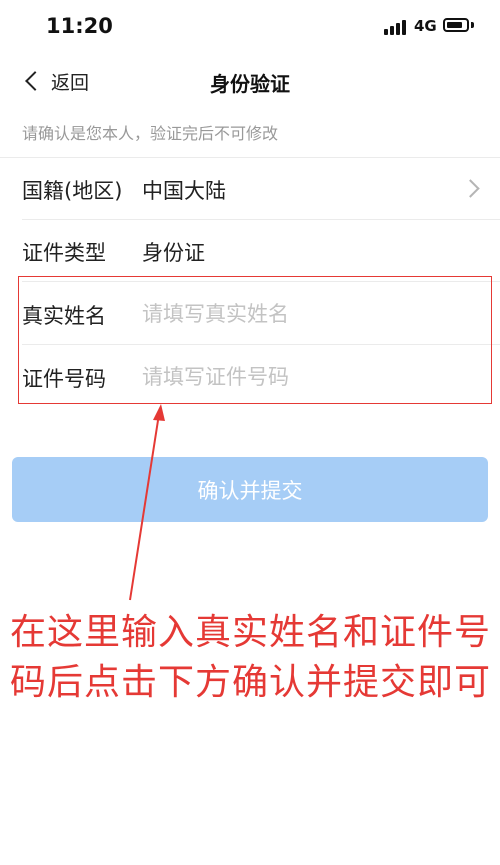 The height and width of the screenshot is (865, 500). Describe the element at coordinates (150, 133) in the screenshot. I see `notice-text: 请确认是您本人，验证完后不可修改` at that location.